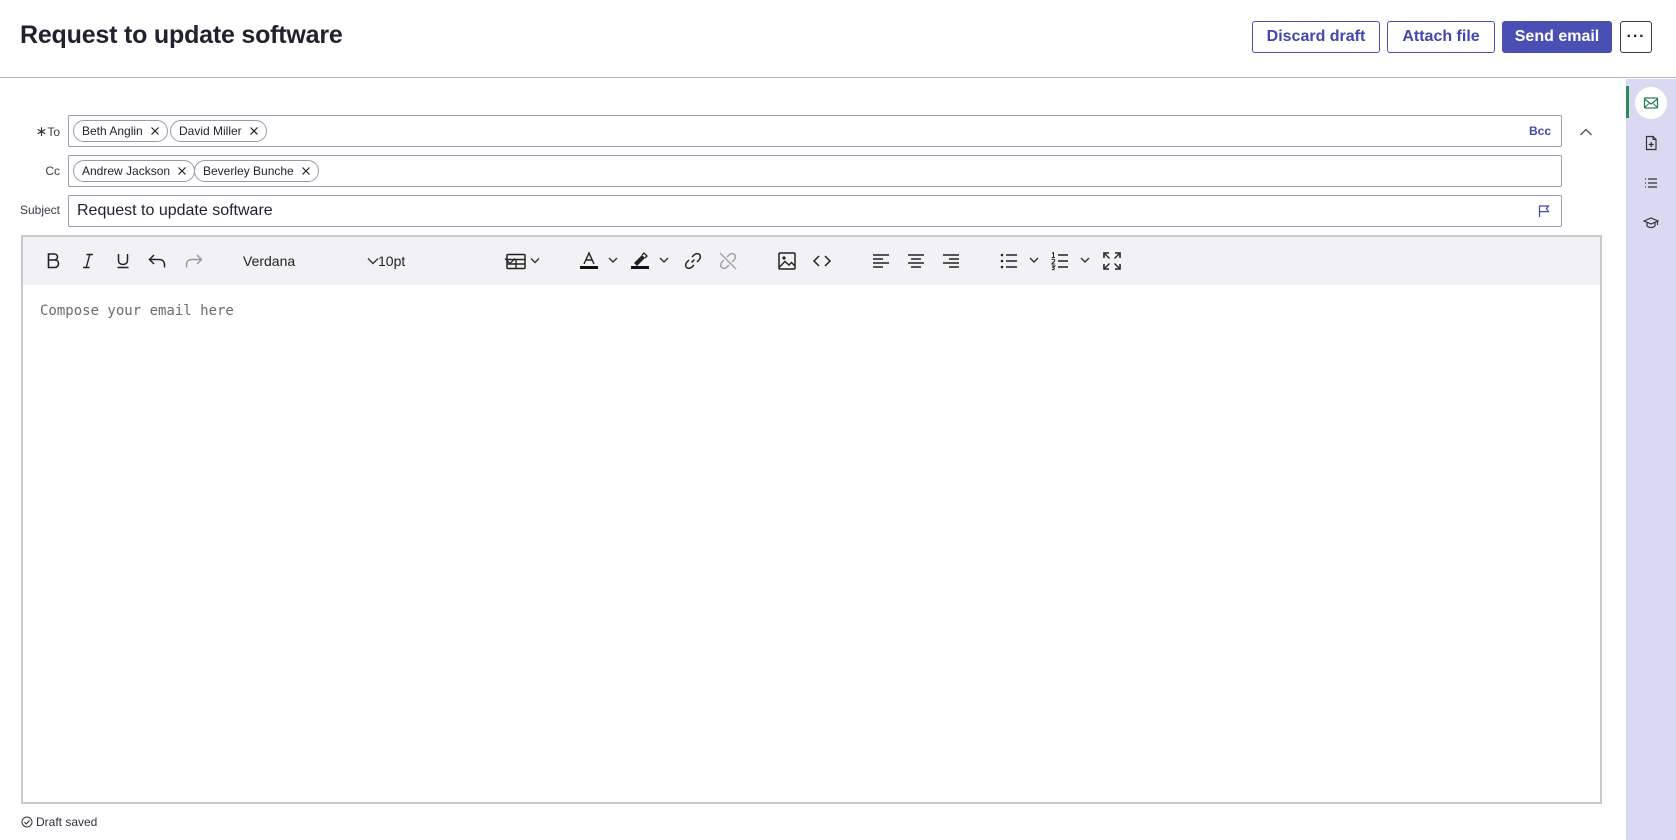  I want to click on insert-image-icon, so click(787, 261).